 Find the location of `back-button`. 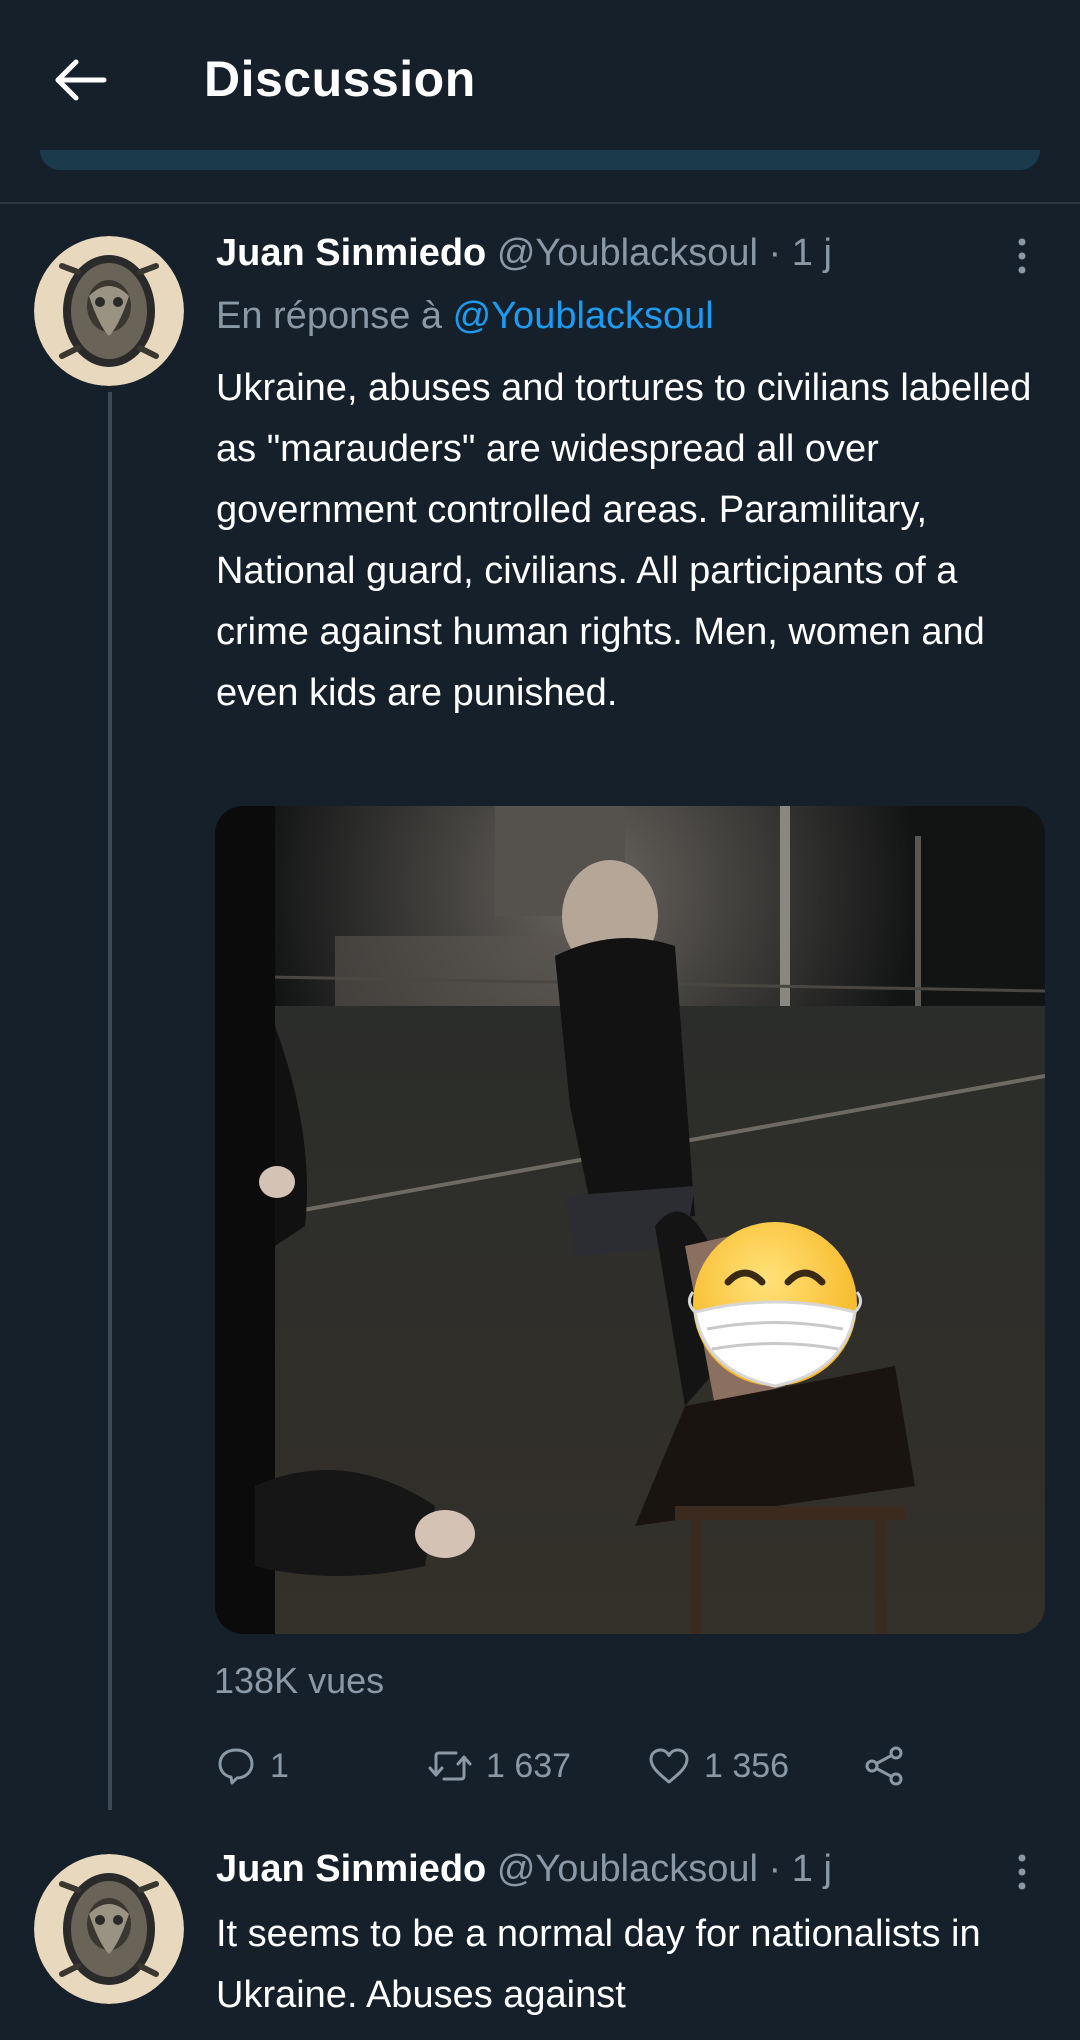

back-button is located at coordinates (80, 80).